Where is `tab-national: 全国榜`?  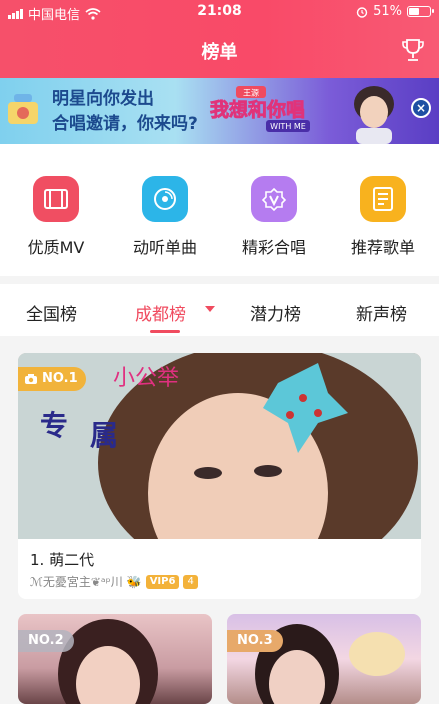
tab-national: 全国榜 is located at coordinates (51, 312).